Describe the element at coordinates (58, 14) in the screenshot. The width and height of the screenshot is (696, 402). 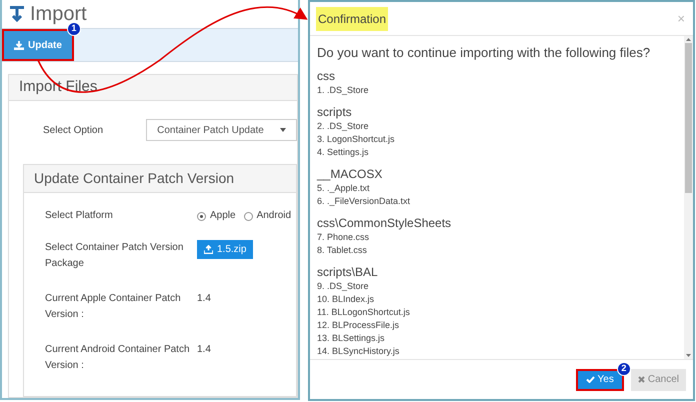
I see `page-title: Import` at that location.